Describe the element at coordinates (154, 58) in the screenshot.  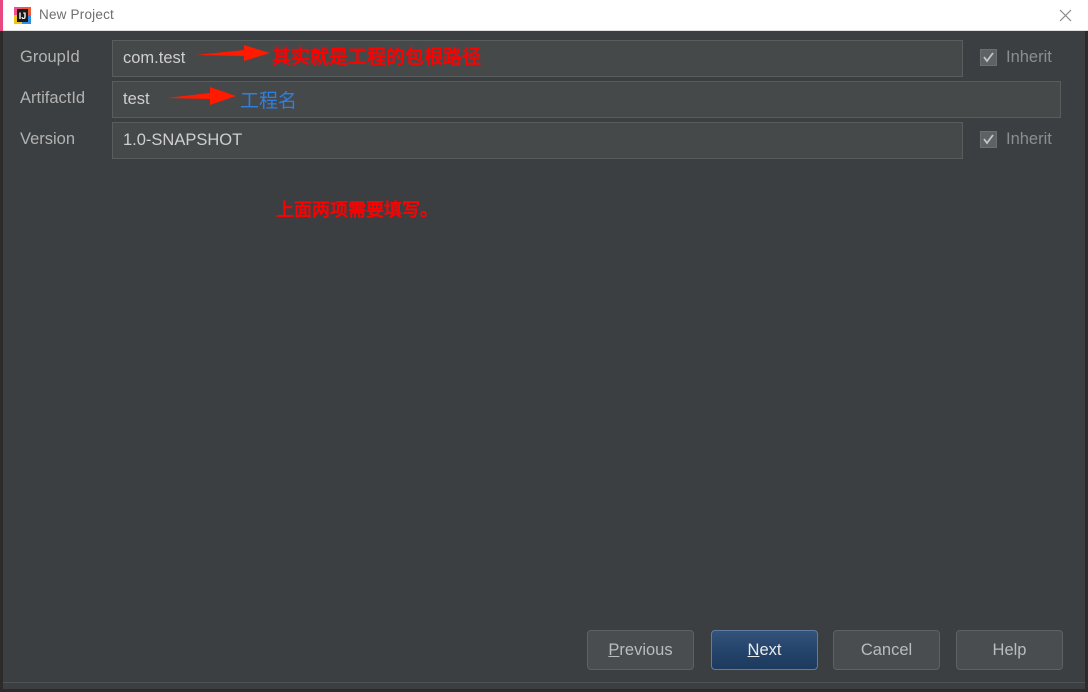
I see `groupid-value: com.test` at that location.